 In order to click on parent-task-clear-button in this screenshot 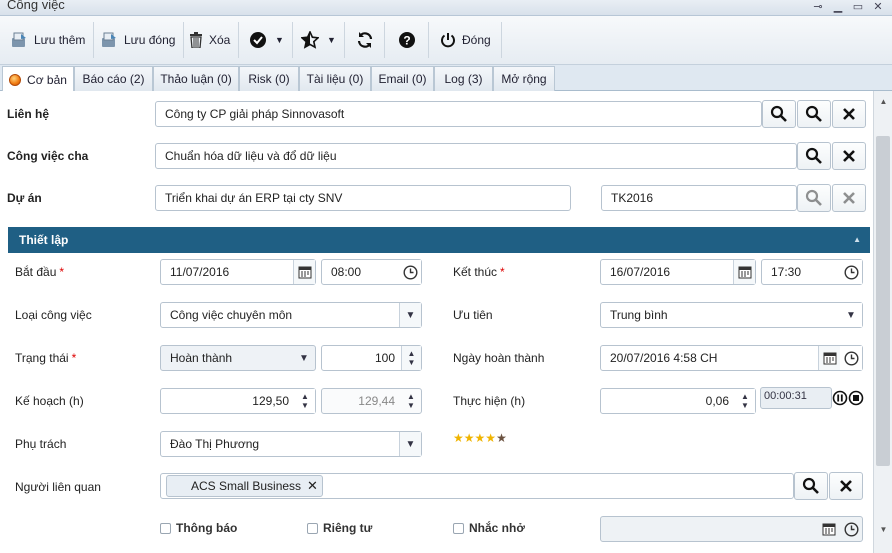, I will do `click(849, 156)`.